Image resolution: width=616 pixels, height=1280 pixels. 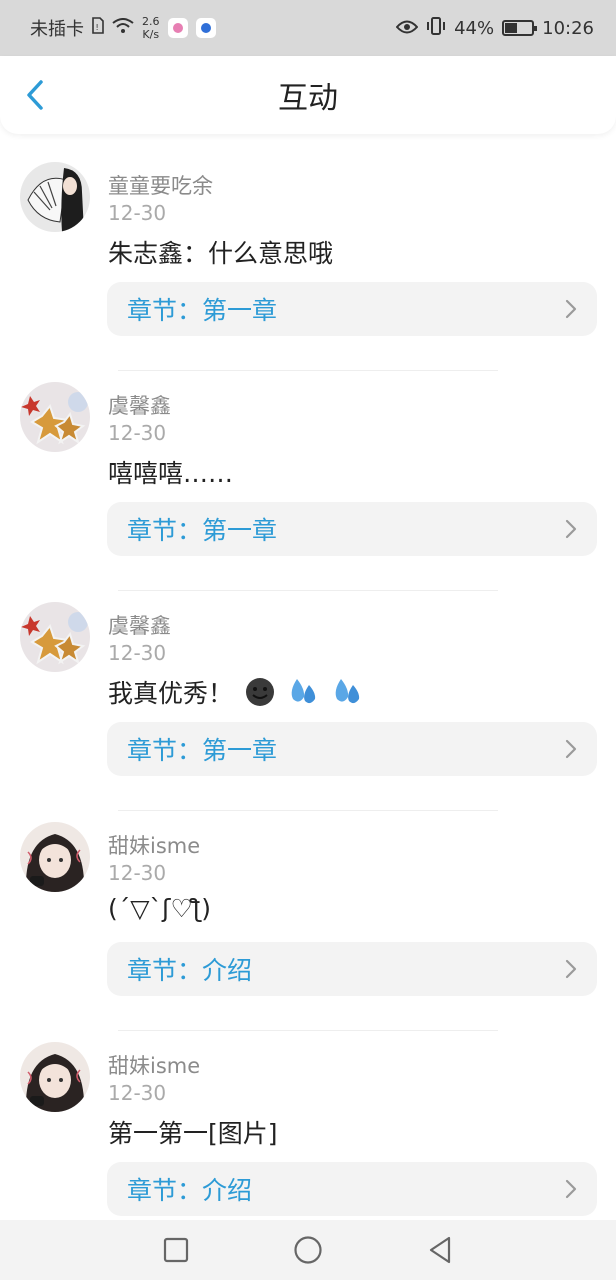 I want to click on comment-text: (´▽`ʃ♡ƪ), so click(x=159, y=908).